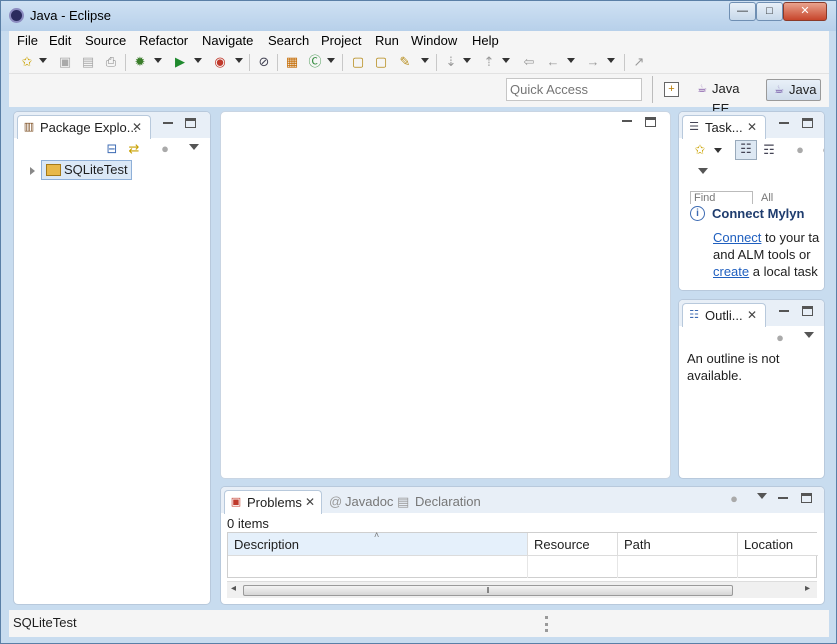 The image size is (837, 644). I want to click on forward-dropdown-icon, so click(611, 60).